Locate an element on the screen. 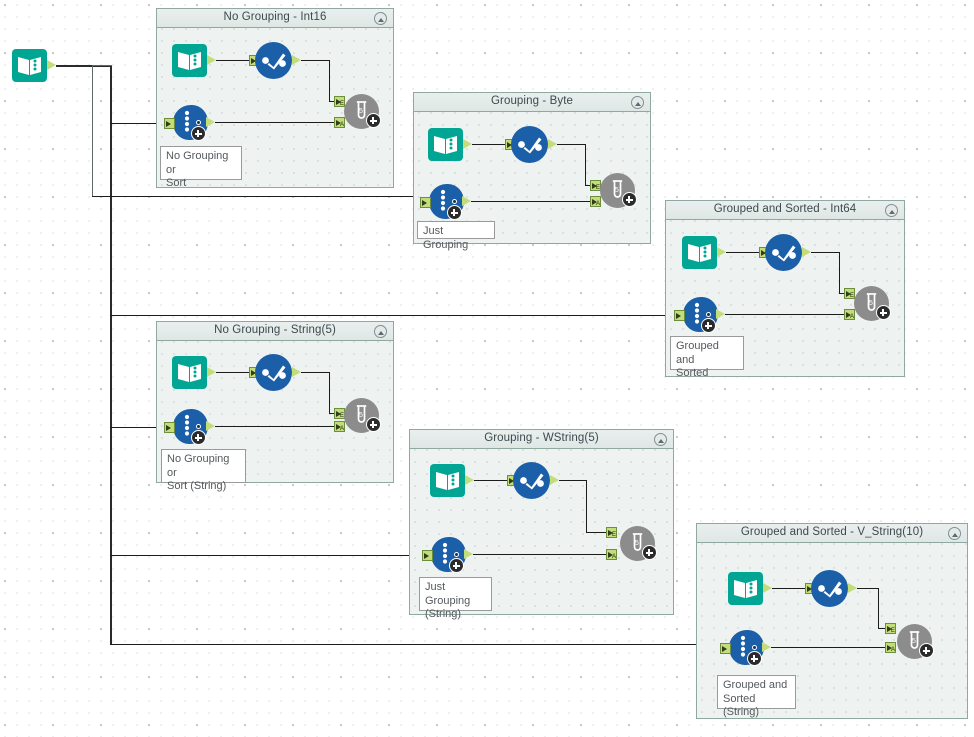  comment-c4: No Grouping or Sort (String) is located at coordinates (203, 470).